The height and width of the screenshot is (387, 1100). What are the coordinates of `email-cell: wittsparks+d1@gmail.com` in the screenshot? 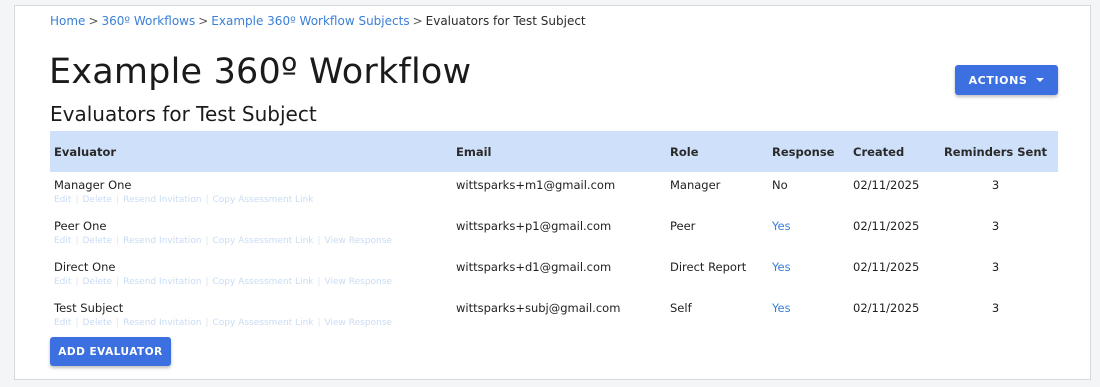 It's located at (534, 267).